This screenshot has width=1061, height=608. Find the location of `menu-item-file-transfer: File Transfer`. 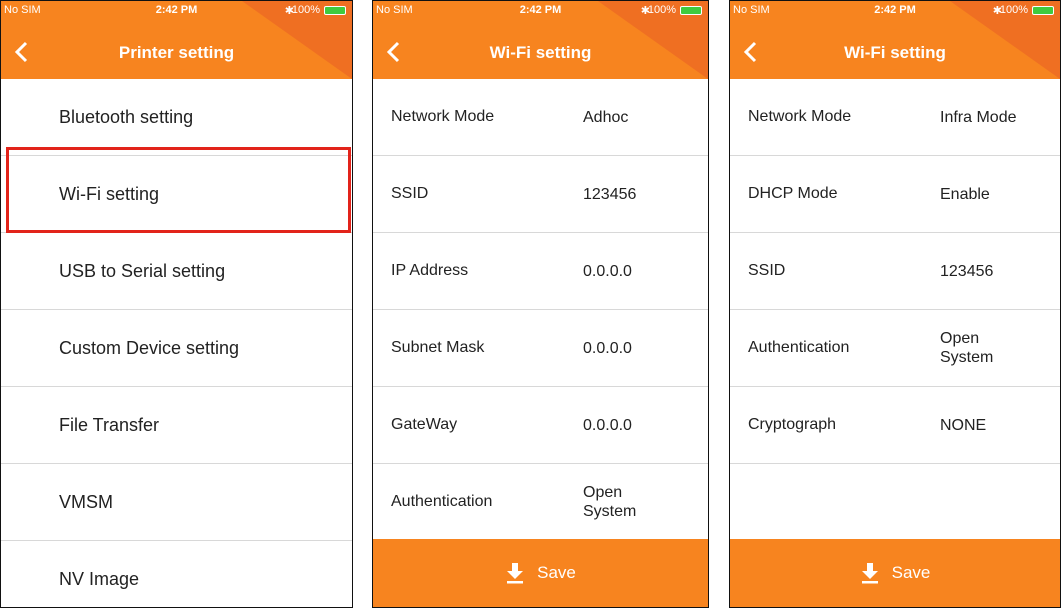

menu-item-file-transfer: File Transfer is located at coordinates (176, 425).